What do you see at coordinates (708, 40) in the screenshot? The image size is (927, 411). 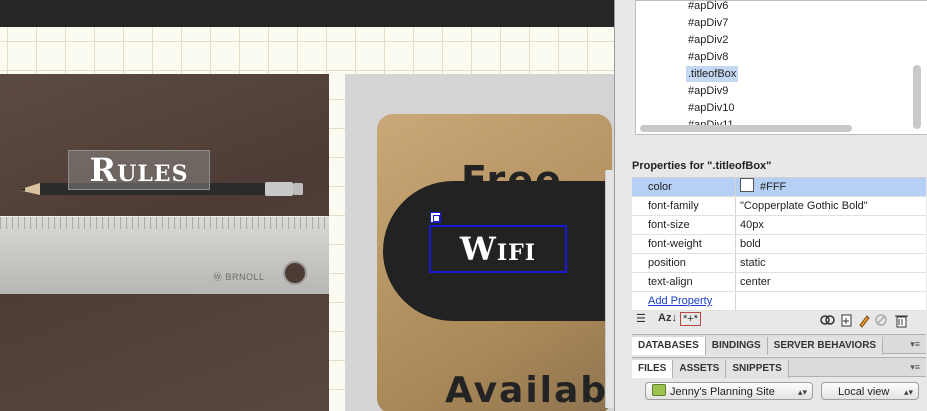 I see `tree-item: #apDiv2` at bounding box center [708, 40].